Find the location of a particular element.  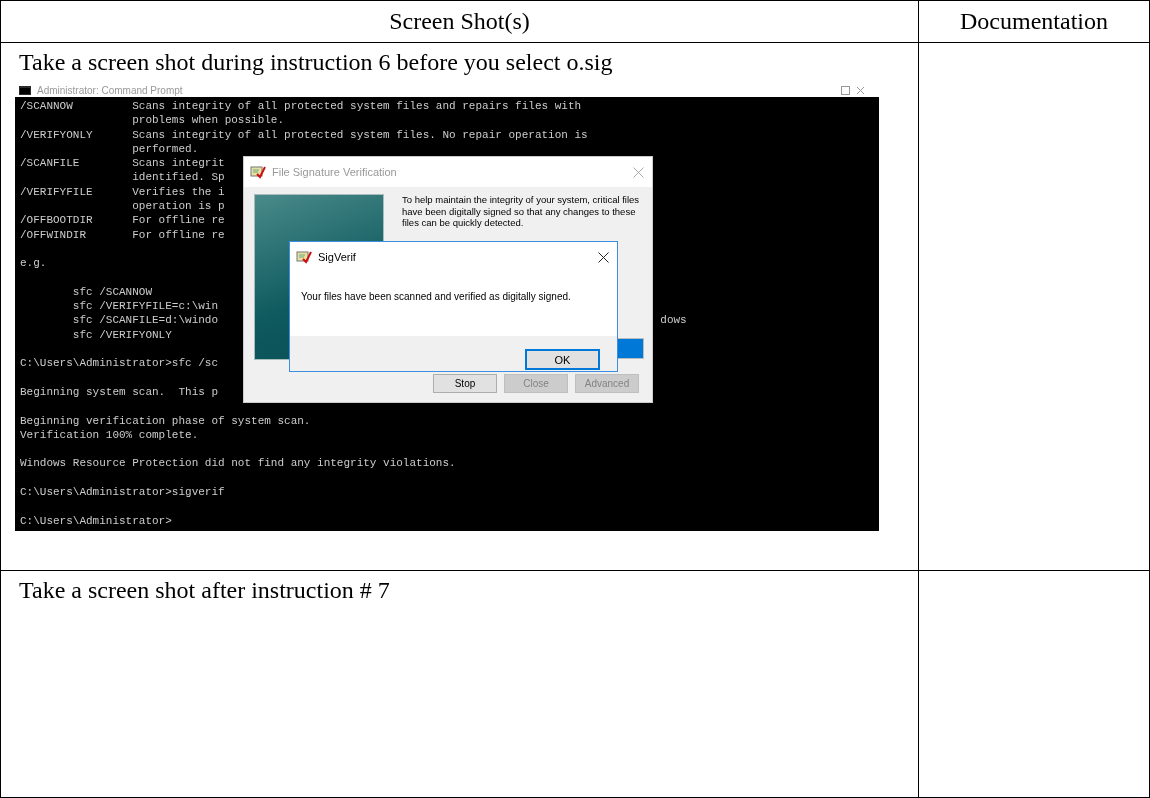

console-line: /OFFBOOTDIR For offline re is located at coordinates (122, 220).